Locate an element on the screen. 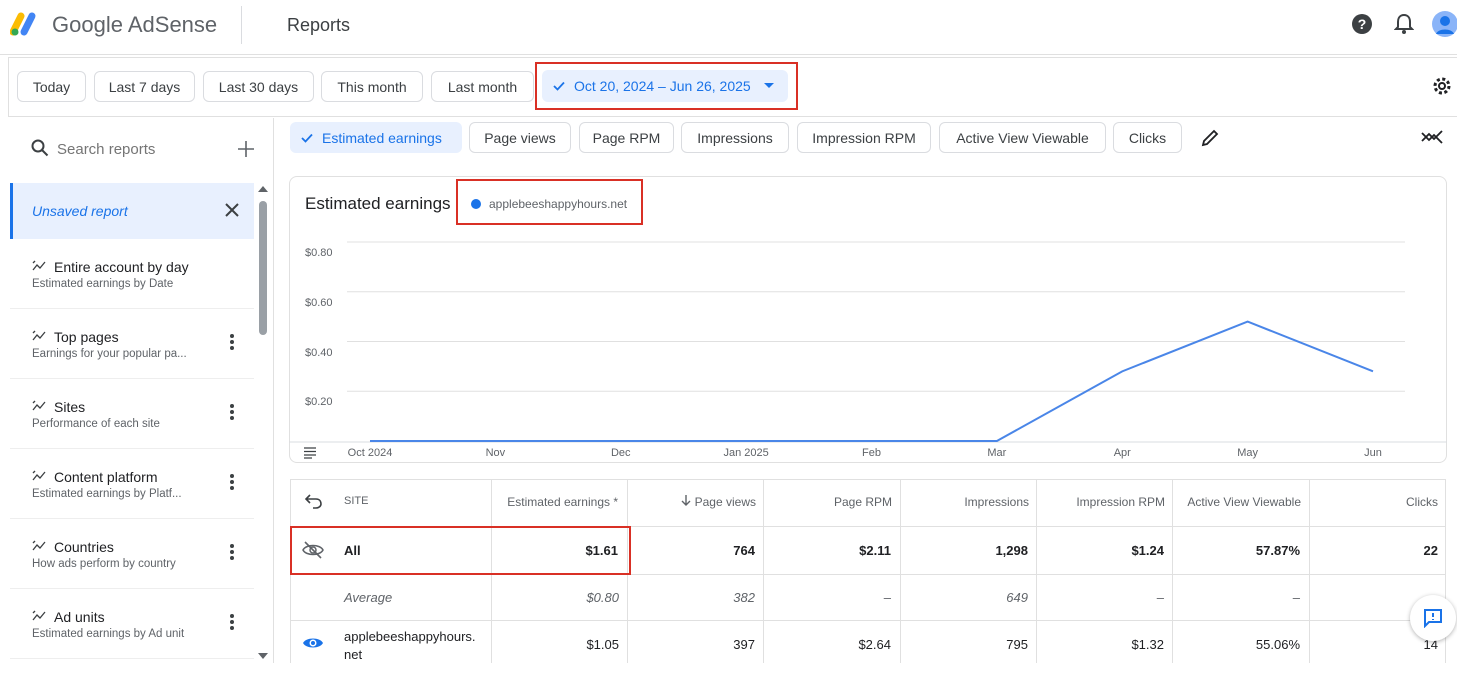 This screenshot has height=698, width=1457. report-title: Entire account by day is located at coordinates (121, 267).